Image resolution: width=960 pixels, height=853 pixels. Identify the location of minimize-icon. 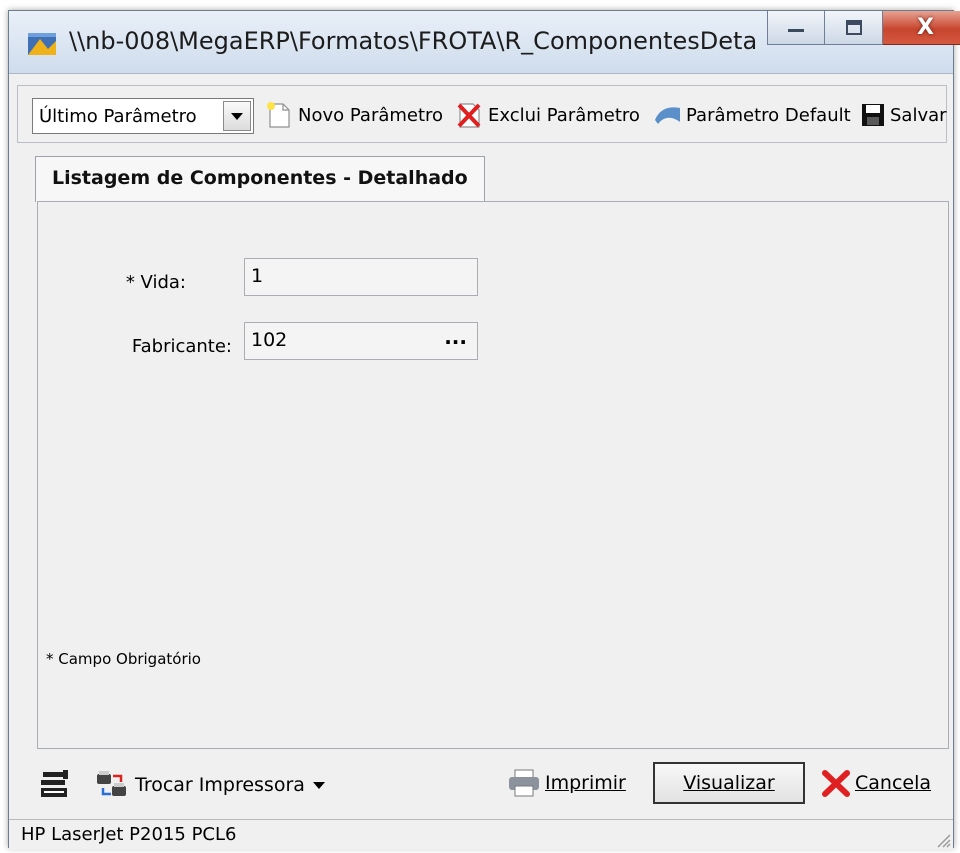
(796, 30).